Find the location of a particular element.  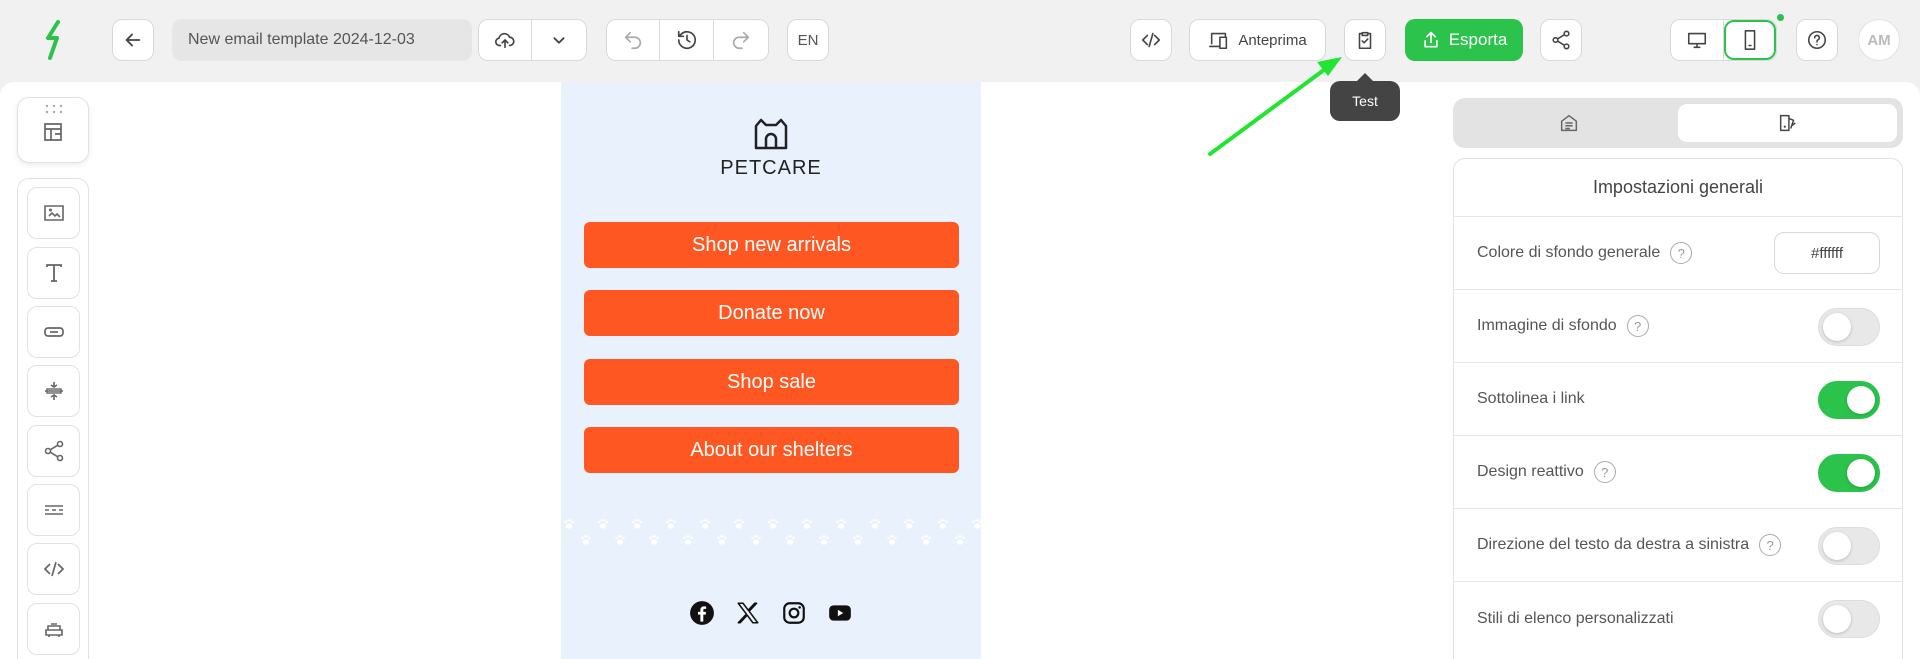

test-button is located at coordinates (1365, 40).